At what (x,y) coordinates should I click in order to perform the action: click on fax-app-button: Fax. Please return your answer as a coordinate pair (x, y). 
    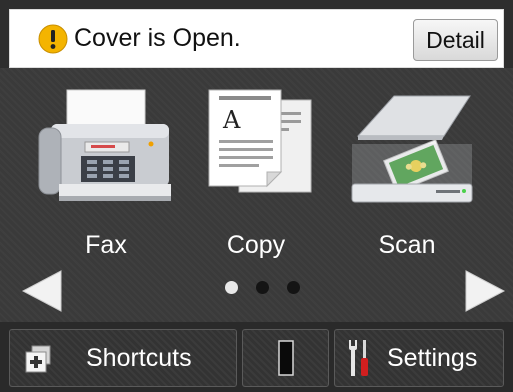
    Looking at the image, I should click on (106, 174).